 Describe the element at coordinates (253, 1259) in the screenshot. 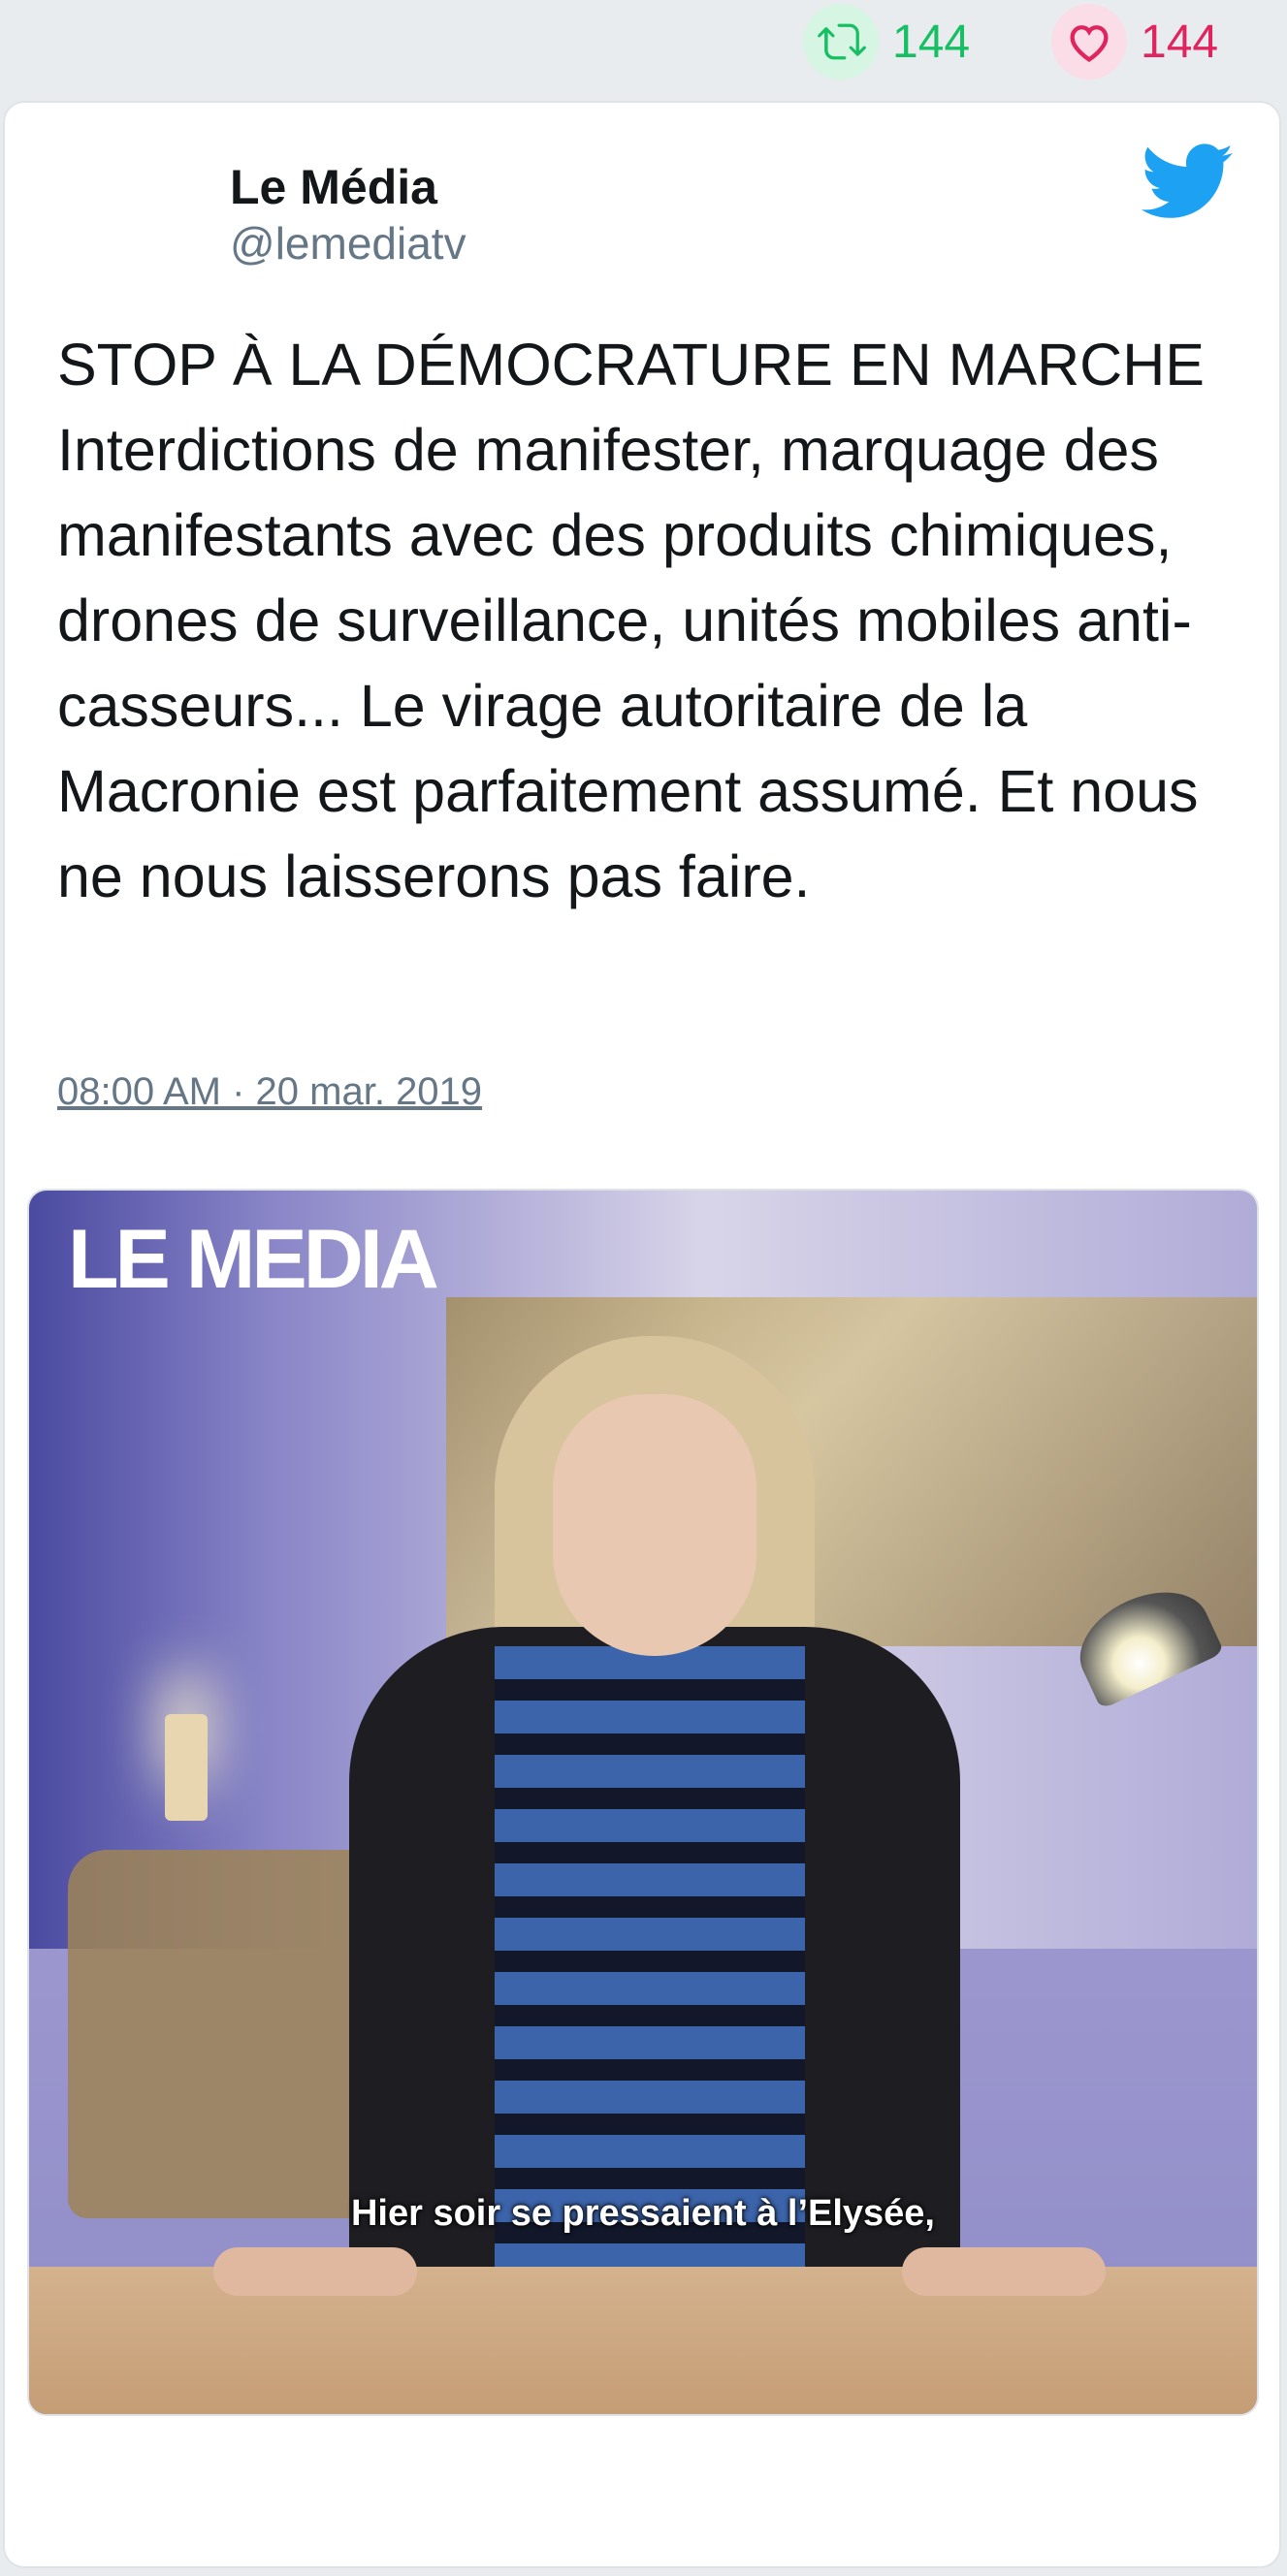

I see `media-logo: LE MEDIA` at that location.